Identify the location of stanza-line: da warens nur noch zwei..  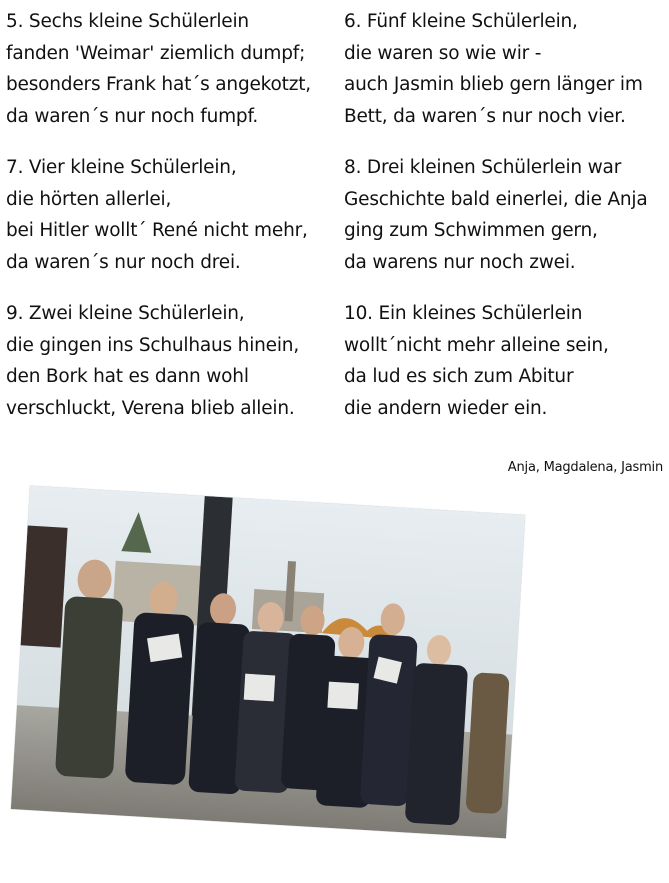
(460, 262).